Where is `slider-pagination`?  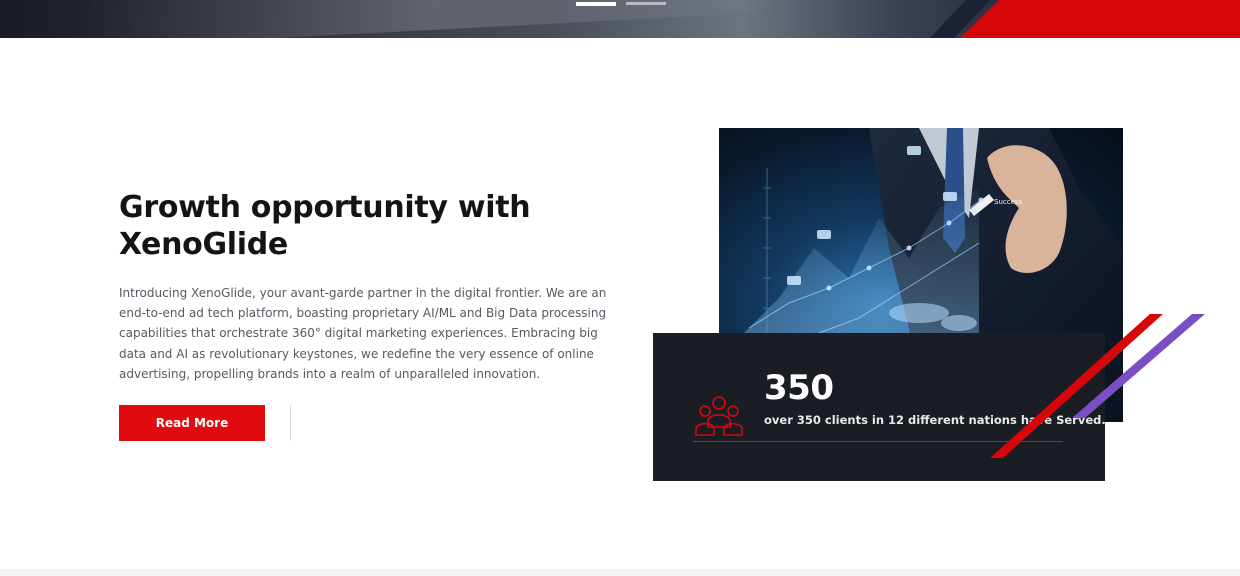 slider-pagination is located at coordinates (621, 4).